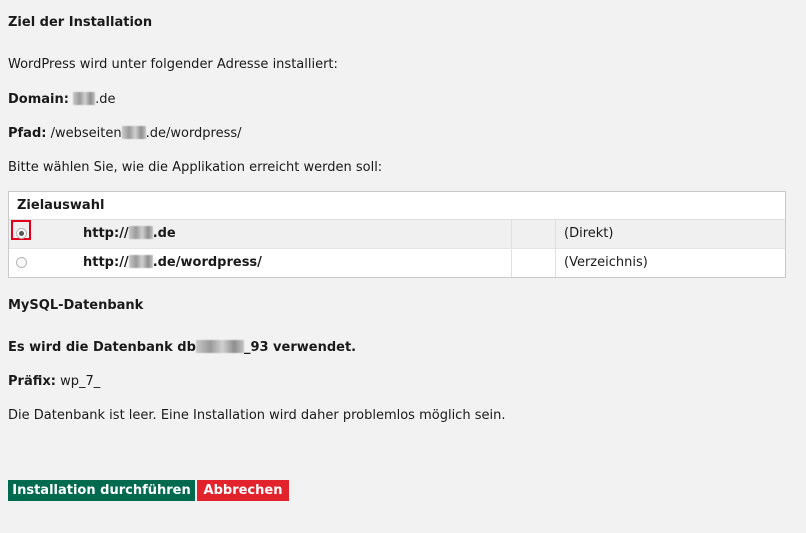  What do you see at coordinates (84, 98) in the screenshot?
I see `redacted-domain` at bounding box center [84, 98].